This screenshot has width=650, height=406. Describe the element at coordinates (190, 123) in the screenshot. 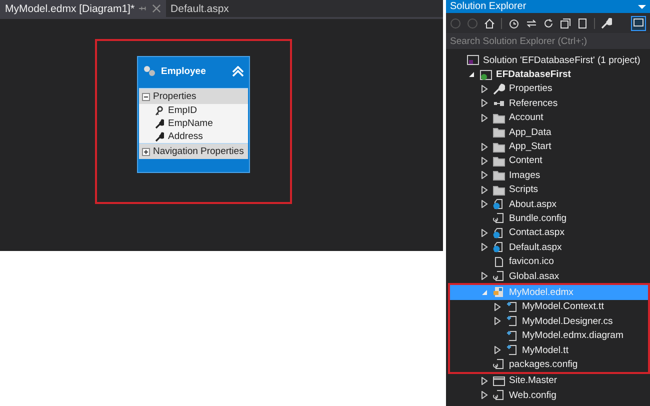

I see `property-name: EmpName` at that location.